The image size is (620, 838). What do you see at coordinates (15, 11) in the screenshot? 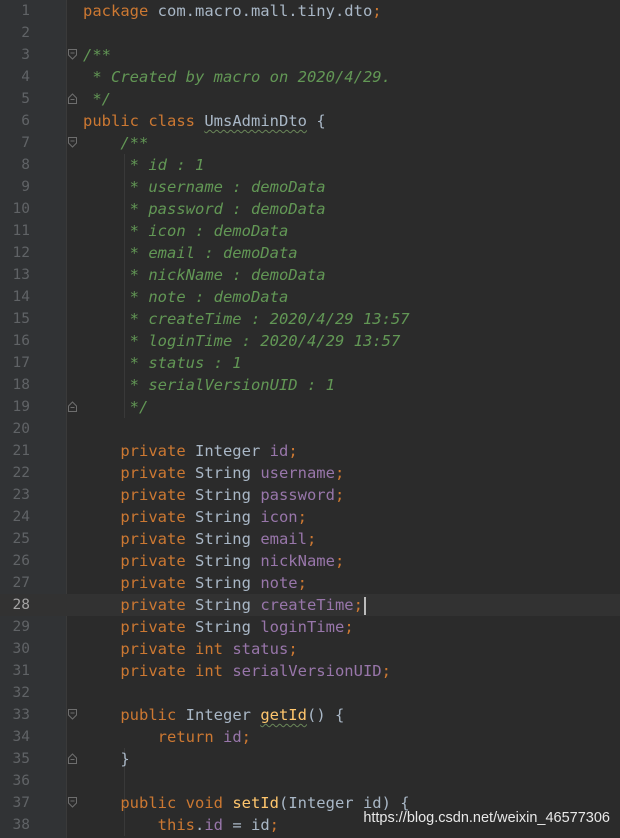
I see `line-number: 1` at bounding box center [15, 11].